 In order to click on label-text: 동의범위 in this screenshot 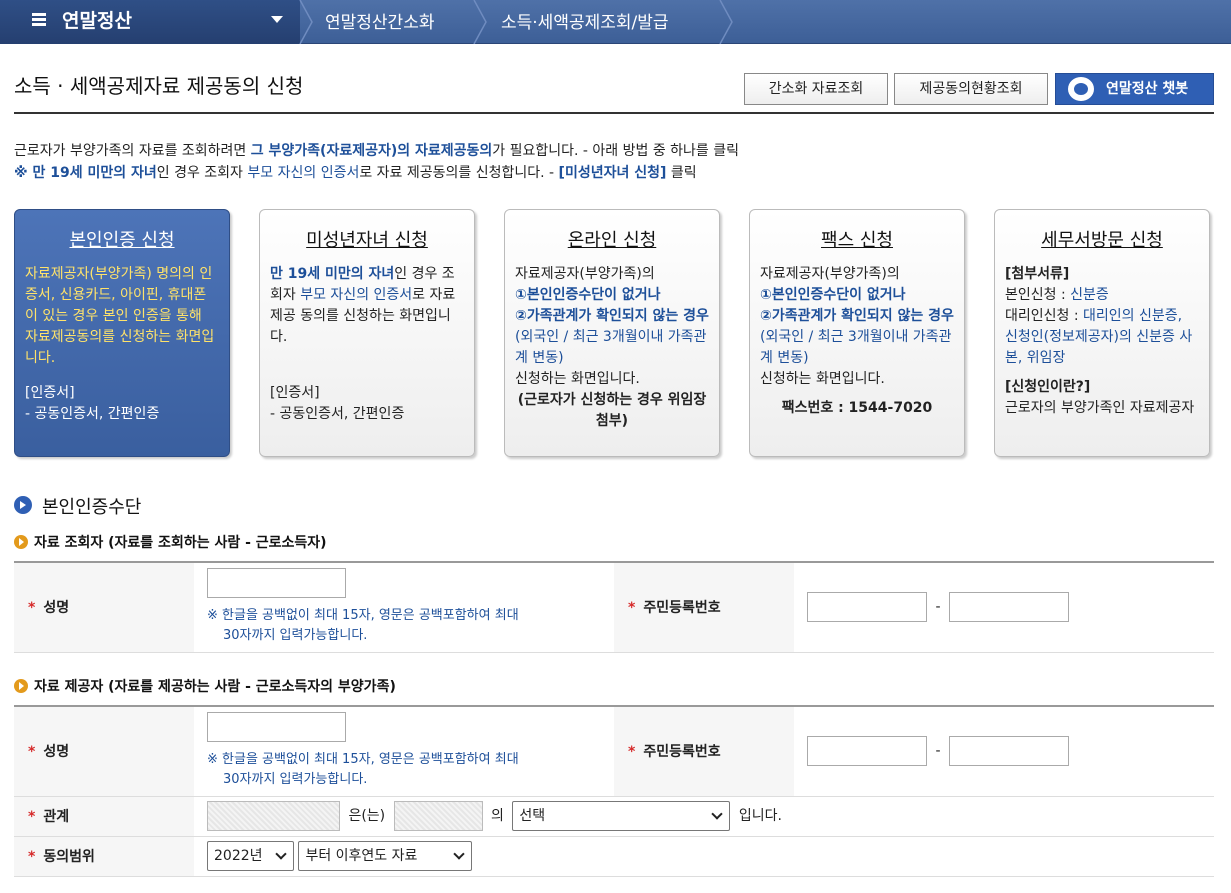, I will do `click(69, 857)`.